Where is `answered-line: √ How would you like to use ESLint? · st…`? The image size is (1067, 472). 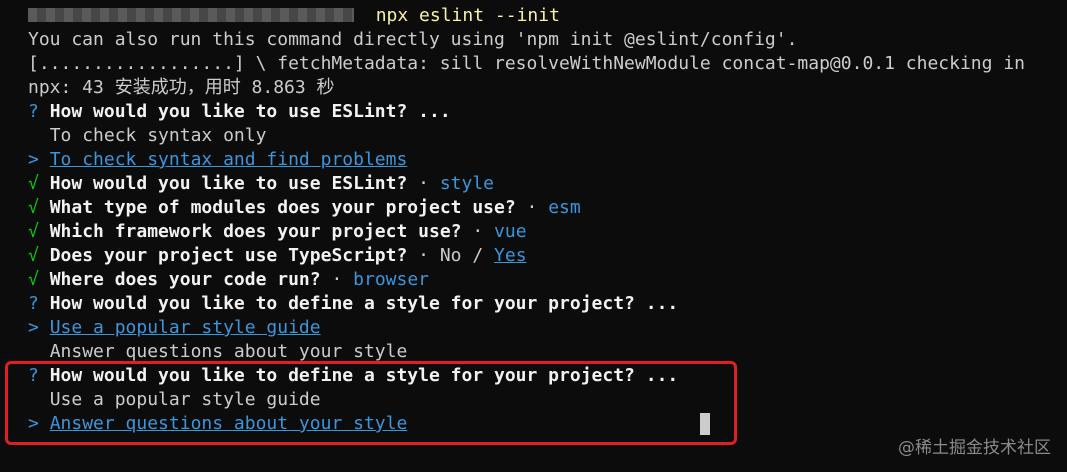 answered-line: √ How would you like to use ESLint? · st… is located at coordinates (261, 183).